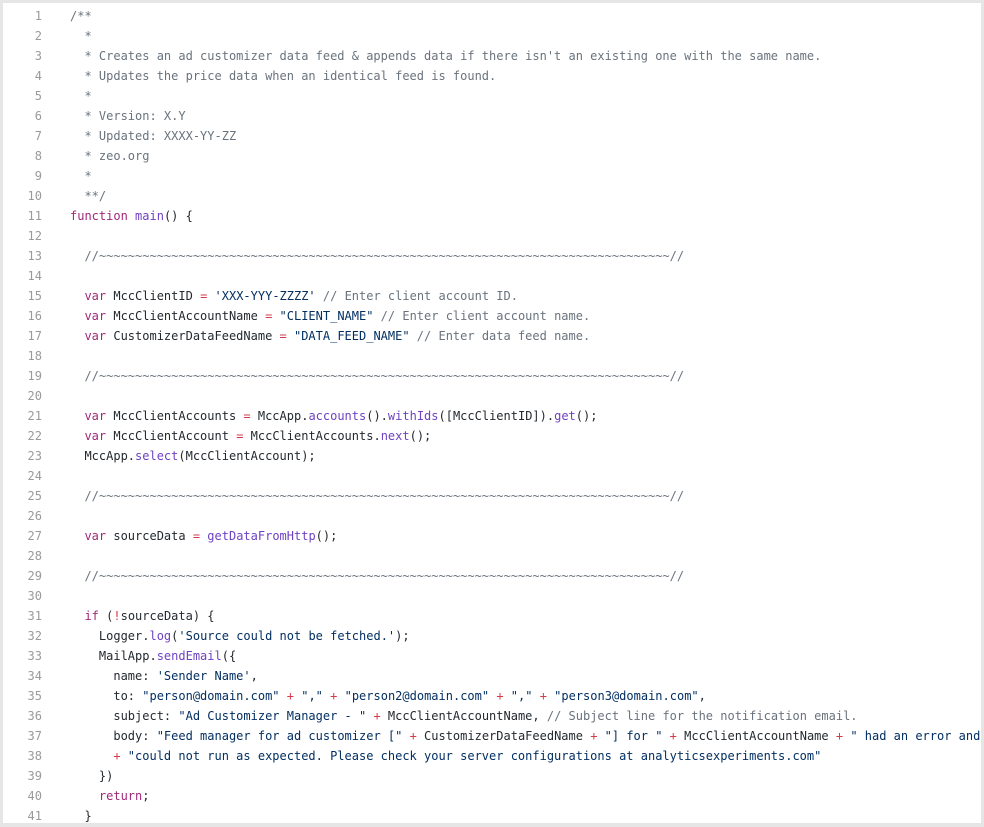 The width and height of the screenshot is (984, 827). I want to click on code-token: MccClientID, so click(157, 296).